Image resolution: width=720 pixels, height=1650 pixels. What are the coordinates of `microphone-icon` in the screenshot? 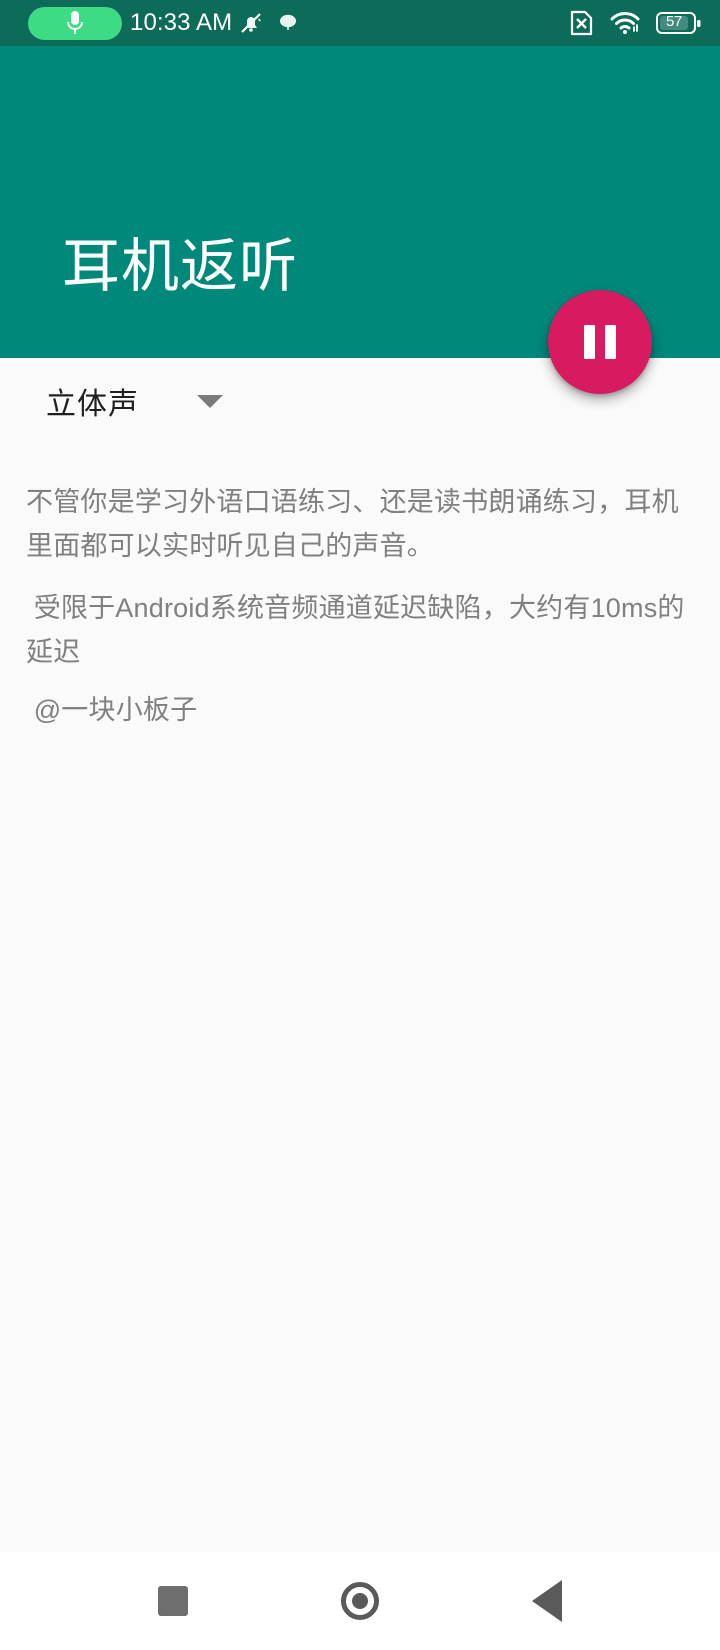 It's located at (75, 23).